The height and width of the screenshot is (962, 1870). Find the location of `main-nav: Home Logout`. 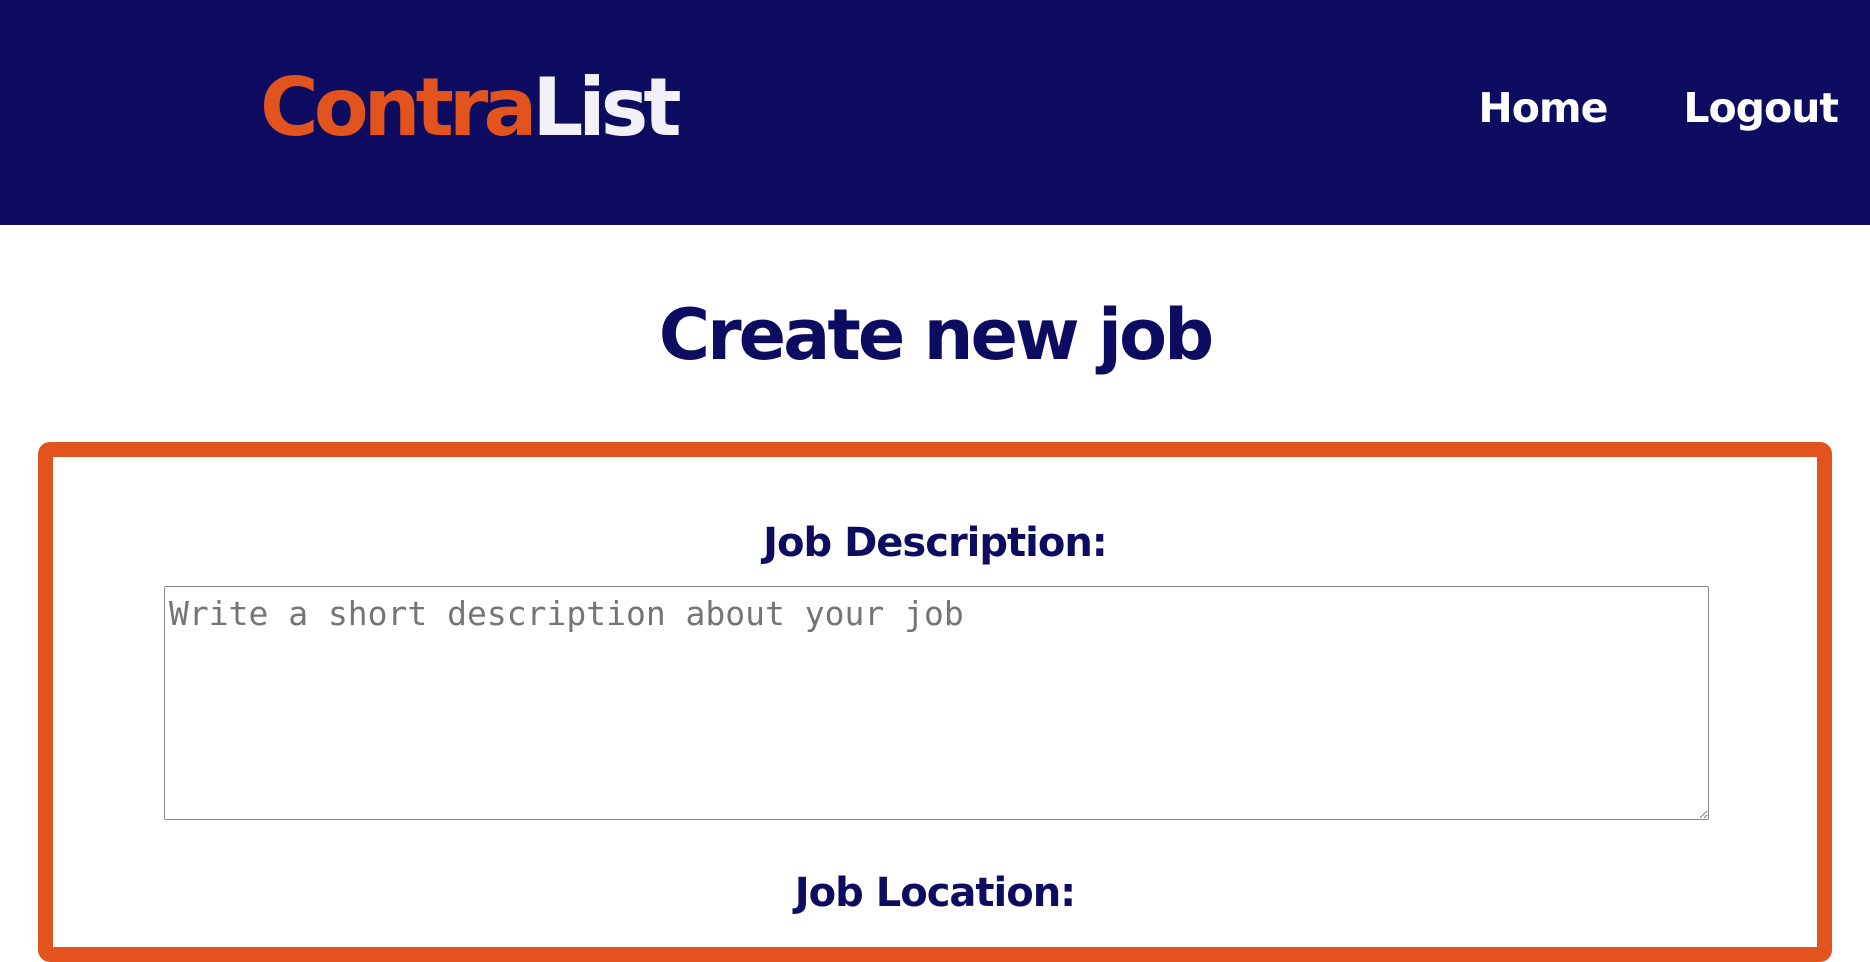

main-nav: Home Logout is located at coordinates (1658, 108).